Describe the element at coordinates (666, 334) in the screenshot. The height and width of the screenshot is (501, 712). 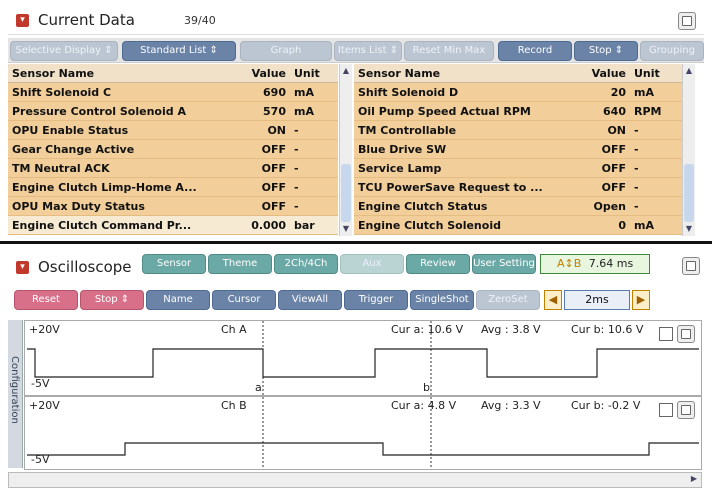
I see `channel-a-checkbox` at that location.